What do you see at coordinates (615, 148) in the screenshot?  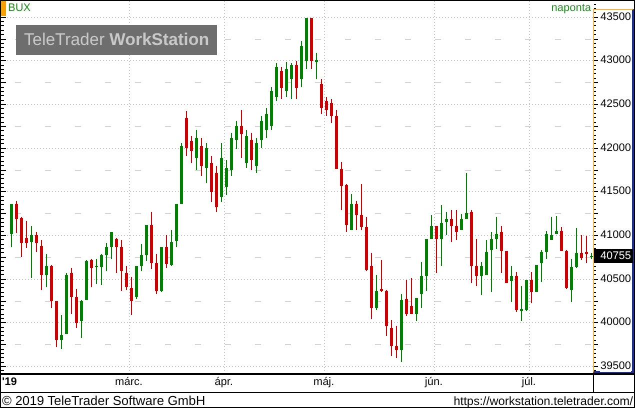 I see `axis-label: 42000` at bounding box center [615, 148].